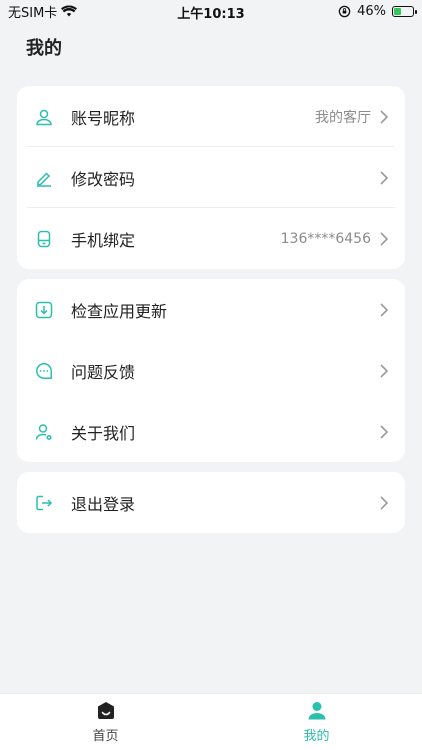  I want to click on chat-icon, so click(44, 371).